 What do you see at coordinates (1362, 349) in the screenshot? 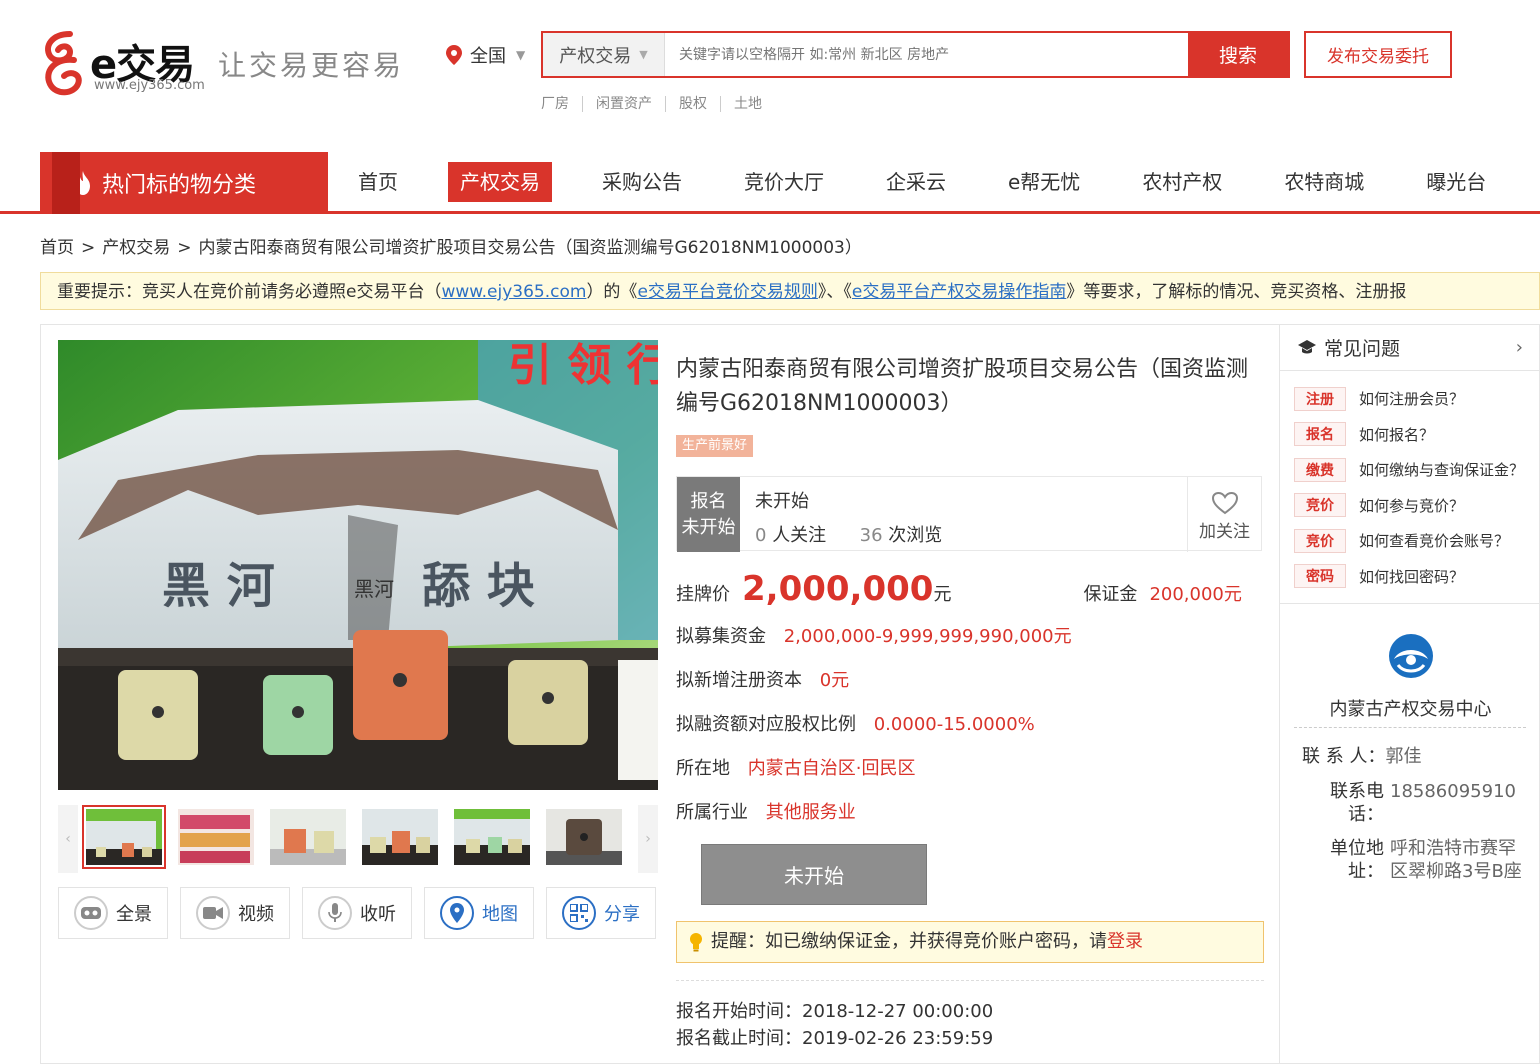
I see `faq-title: 常见问题` at bounding box center [1362, 349].